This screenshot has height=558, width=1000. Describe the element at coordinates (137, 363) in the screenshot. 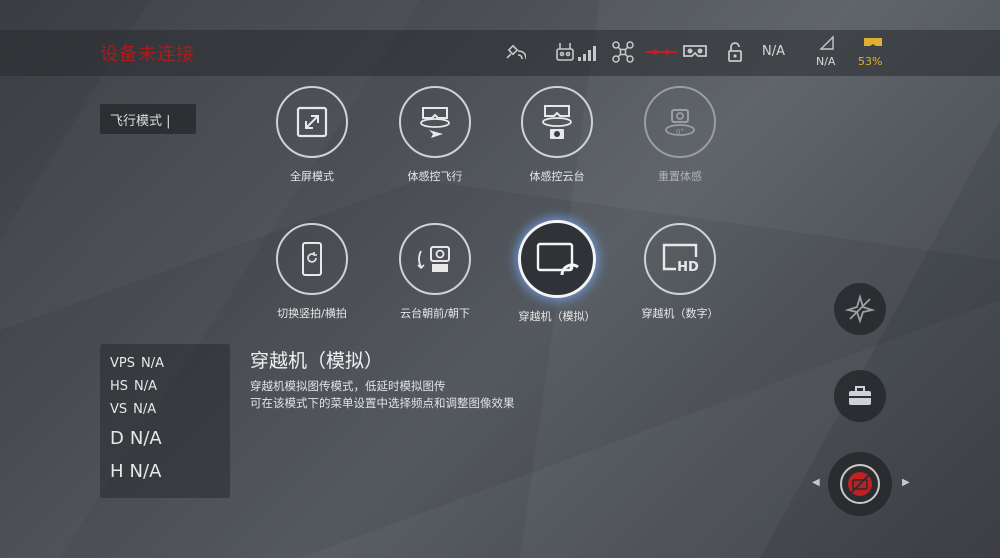

I see `telemetry-row-vps: VPS N/A` at that location.